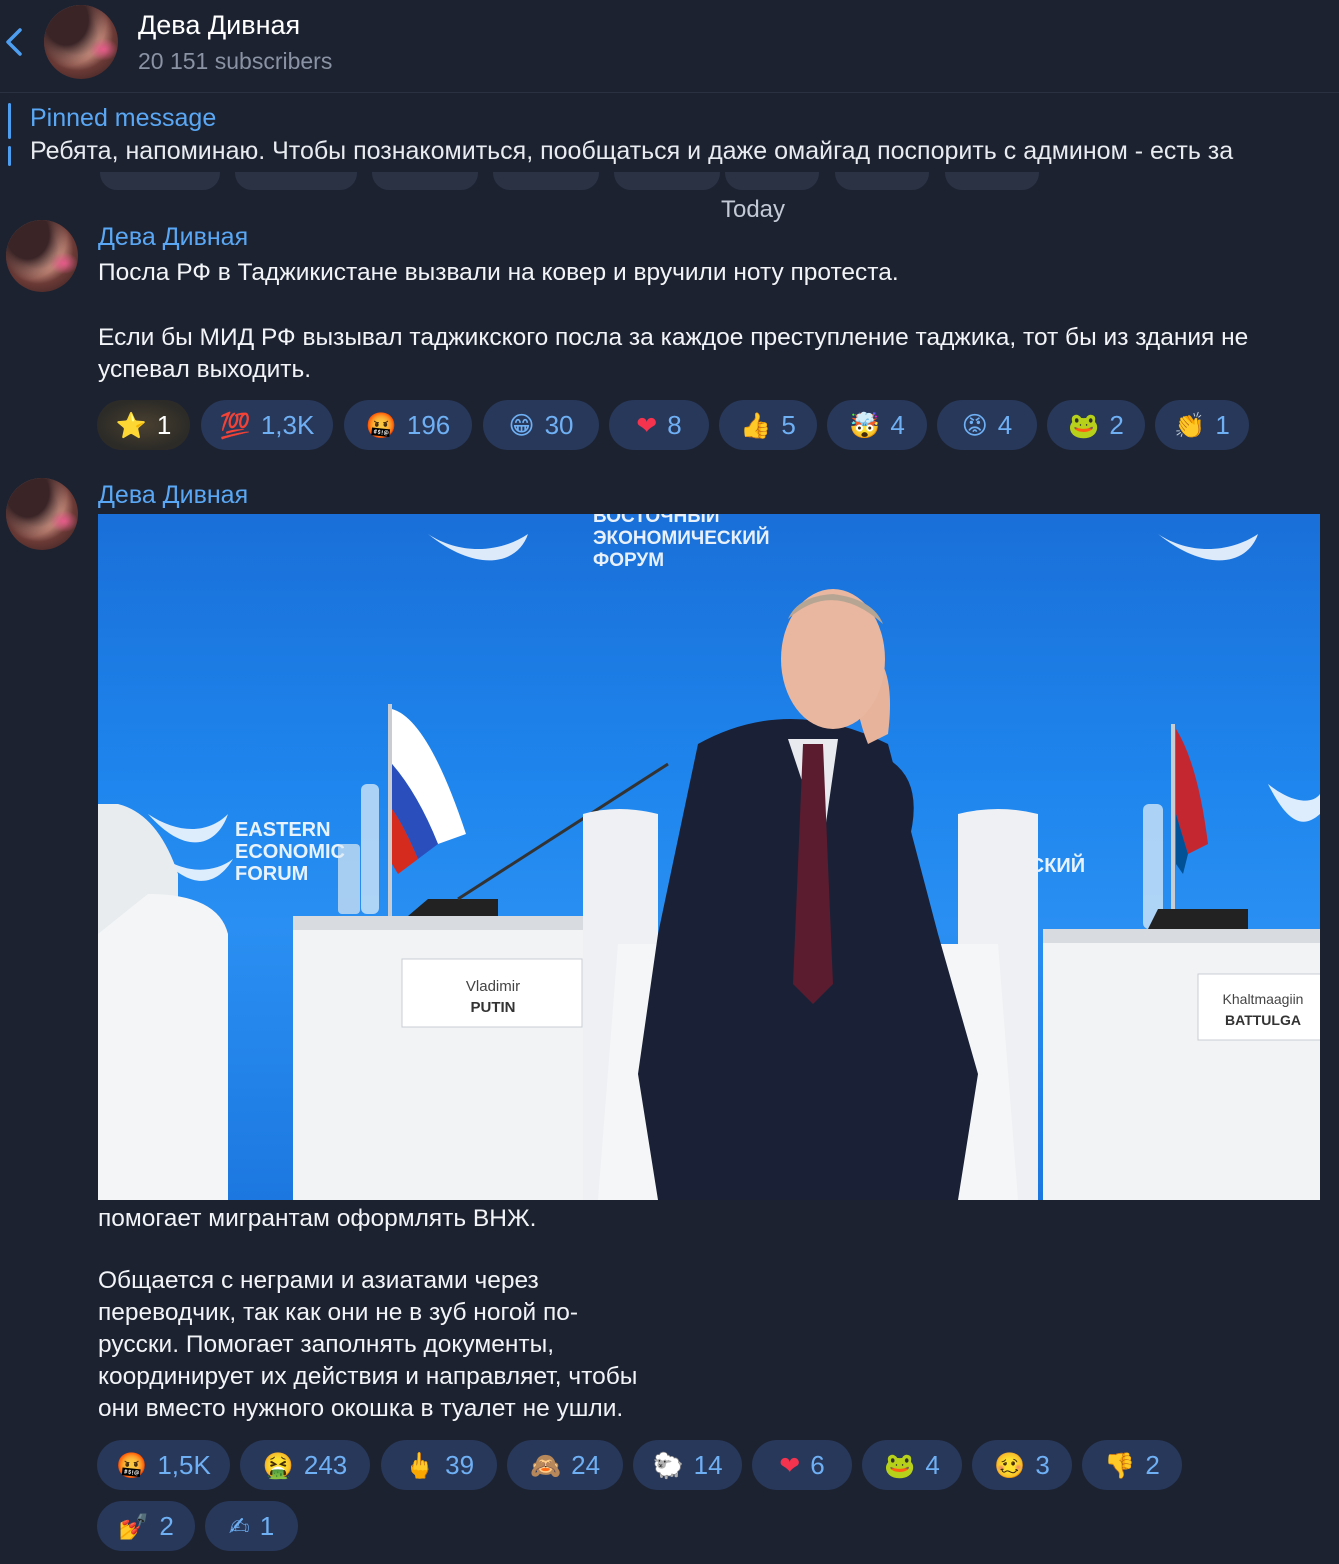 The image size is (1339, 1564). What do you see at coordinates (586, 1465) in the screenshot?
I see `reaction-count: 24` at bounding box center [586, 1465].